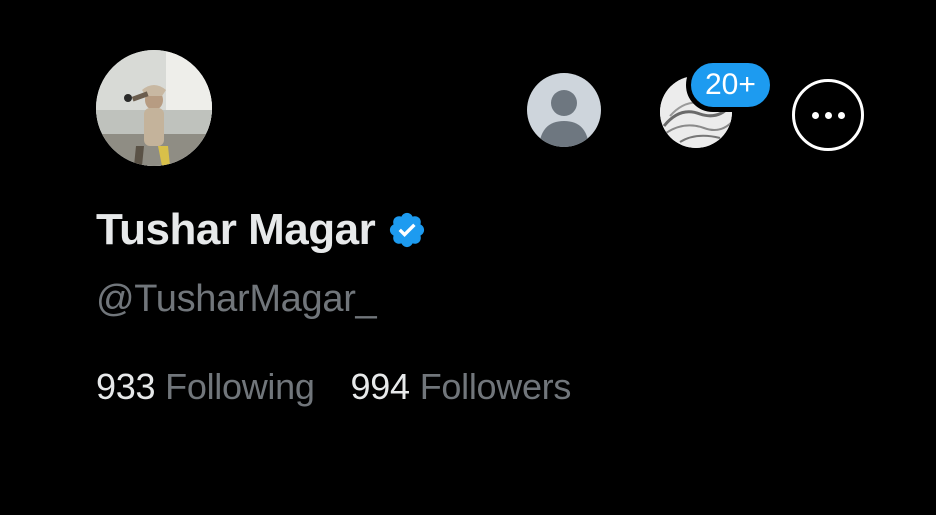 The width and height of the screenshot is (936, 515). Describe the element at coordinates (815, 115) in the screenshot. I see `ellipsis-icon` at that location.